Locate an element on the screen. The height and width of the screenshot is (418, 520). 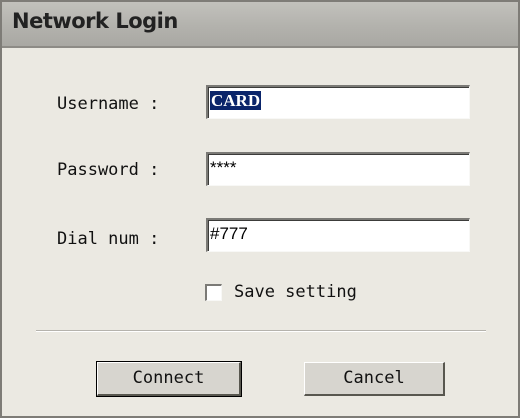
separator is located at coordinates (261, 331).